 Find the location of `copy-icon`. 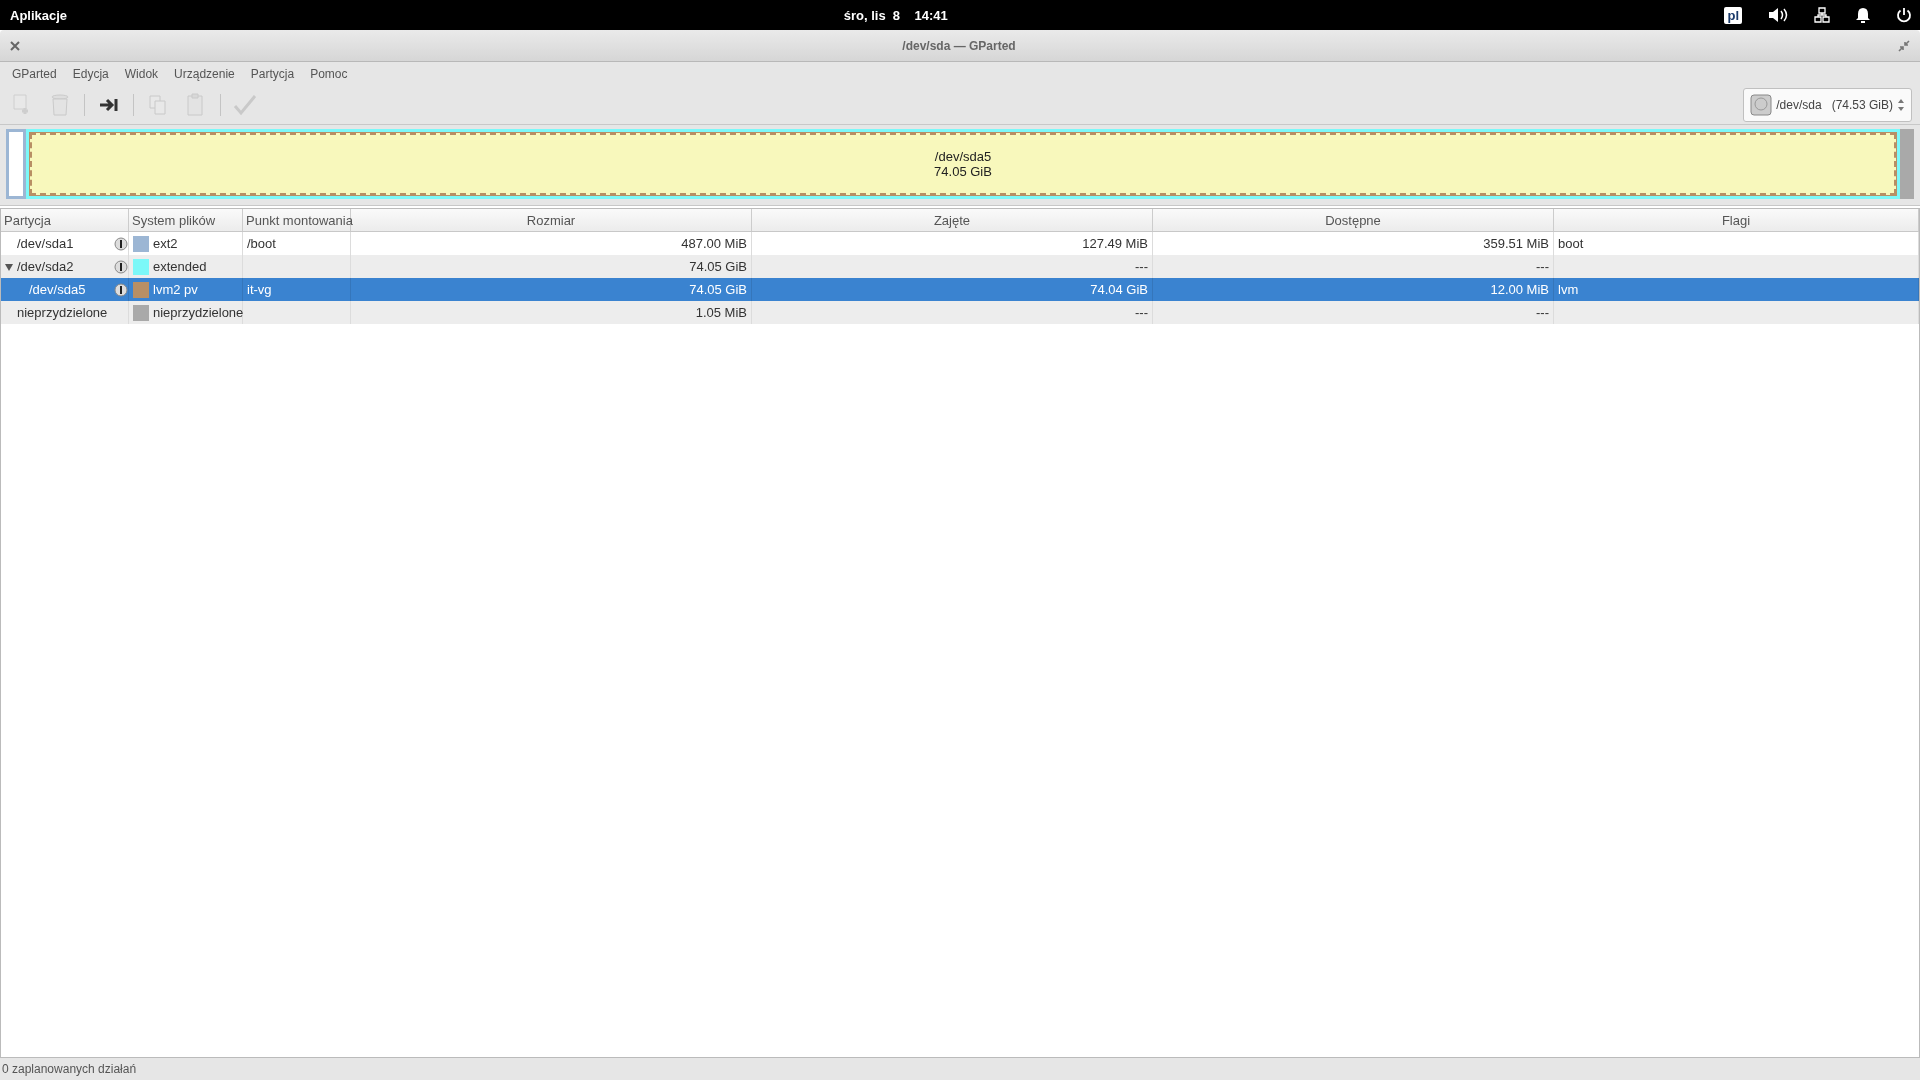

copy-icon is located at coordinates (158, 105).